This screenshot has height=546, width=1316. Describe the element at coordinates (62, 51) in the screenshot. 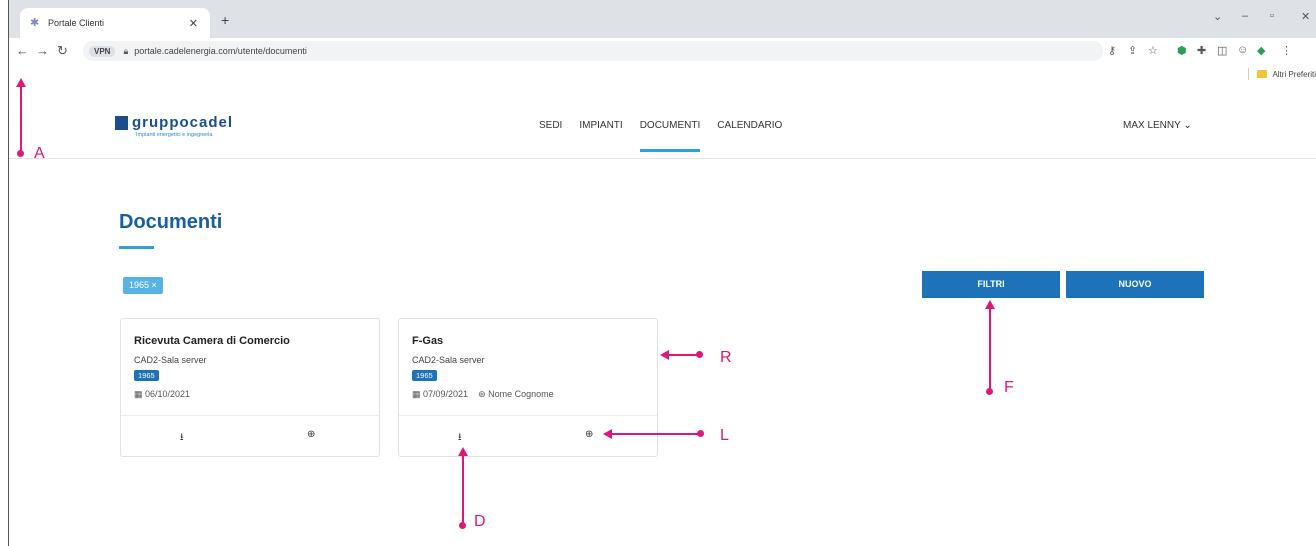

I see `reload-icon: ↻` at that location.